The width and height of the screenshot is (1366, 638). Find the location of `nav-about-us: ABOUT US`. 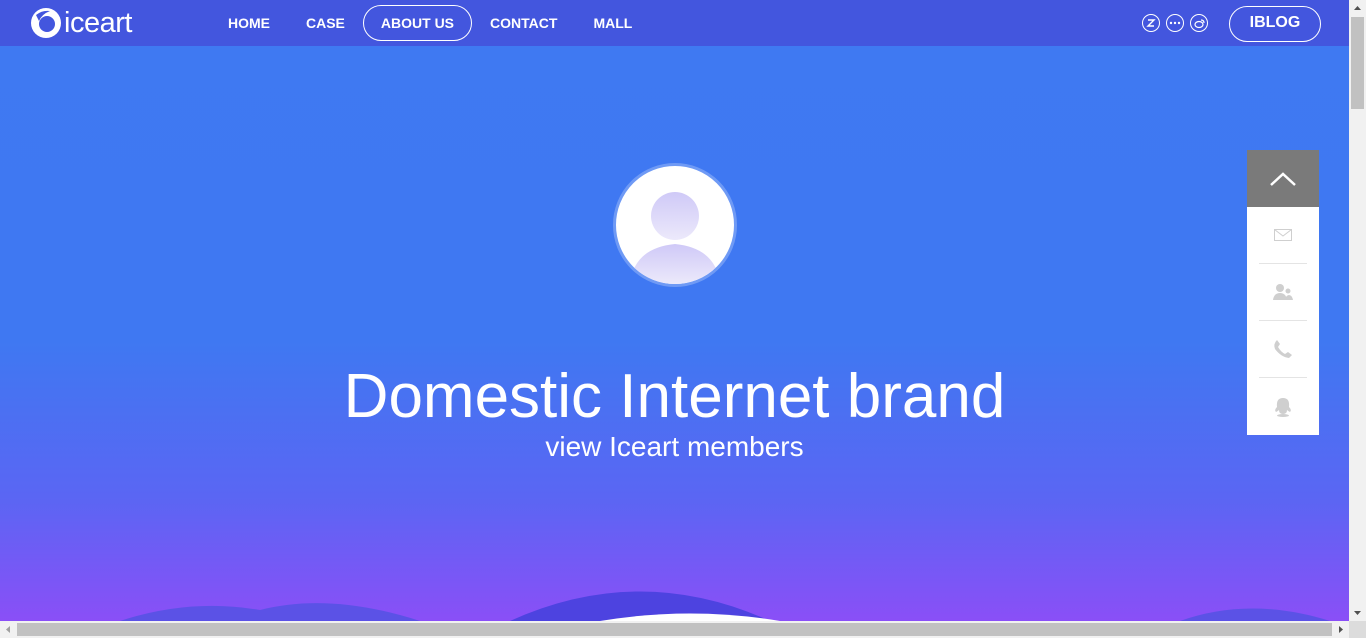

nav-about-us: ABOUT US is located at coordinates (417, 23).